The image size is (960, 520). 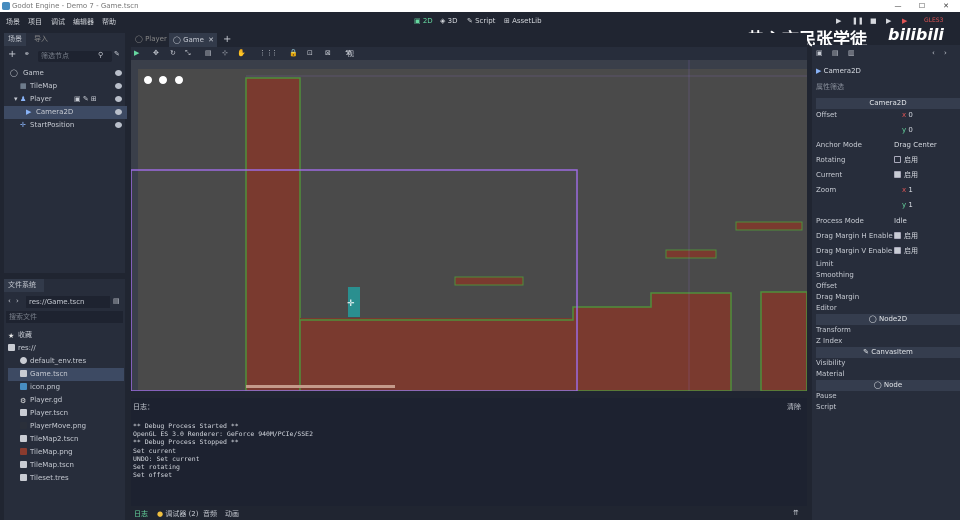 What do you see at coordinates (888, 341) in the screenshot?
I see `group-z-index: Z Index` at bounding box center [888, 341].